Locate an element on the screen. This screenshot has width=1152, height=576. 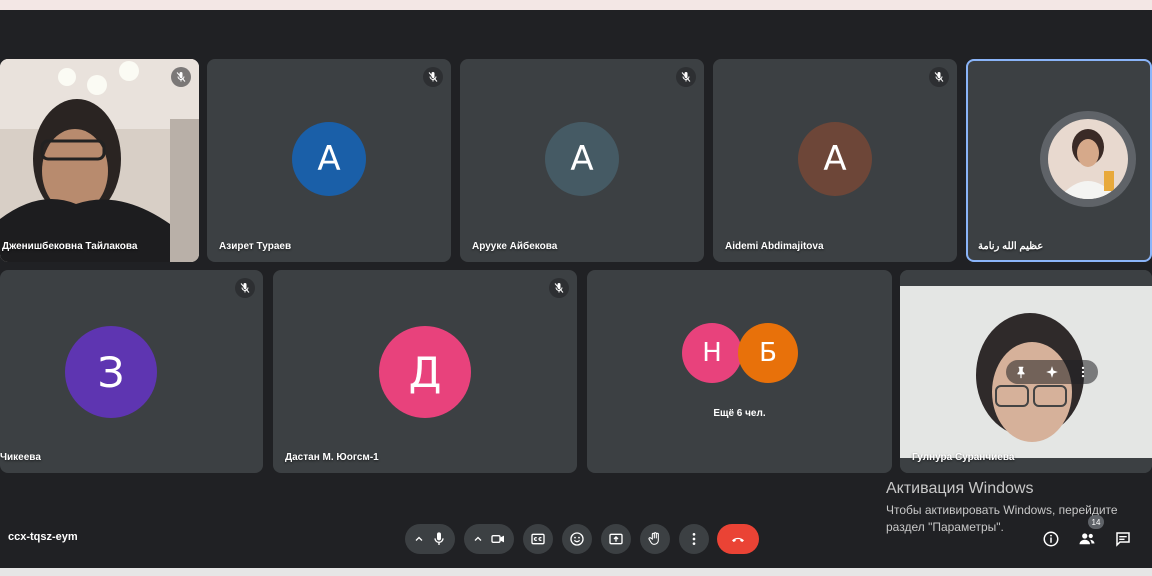
emoji-icon is located at coordinates (577, 539).